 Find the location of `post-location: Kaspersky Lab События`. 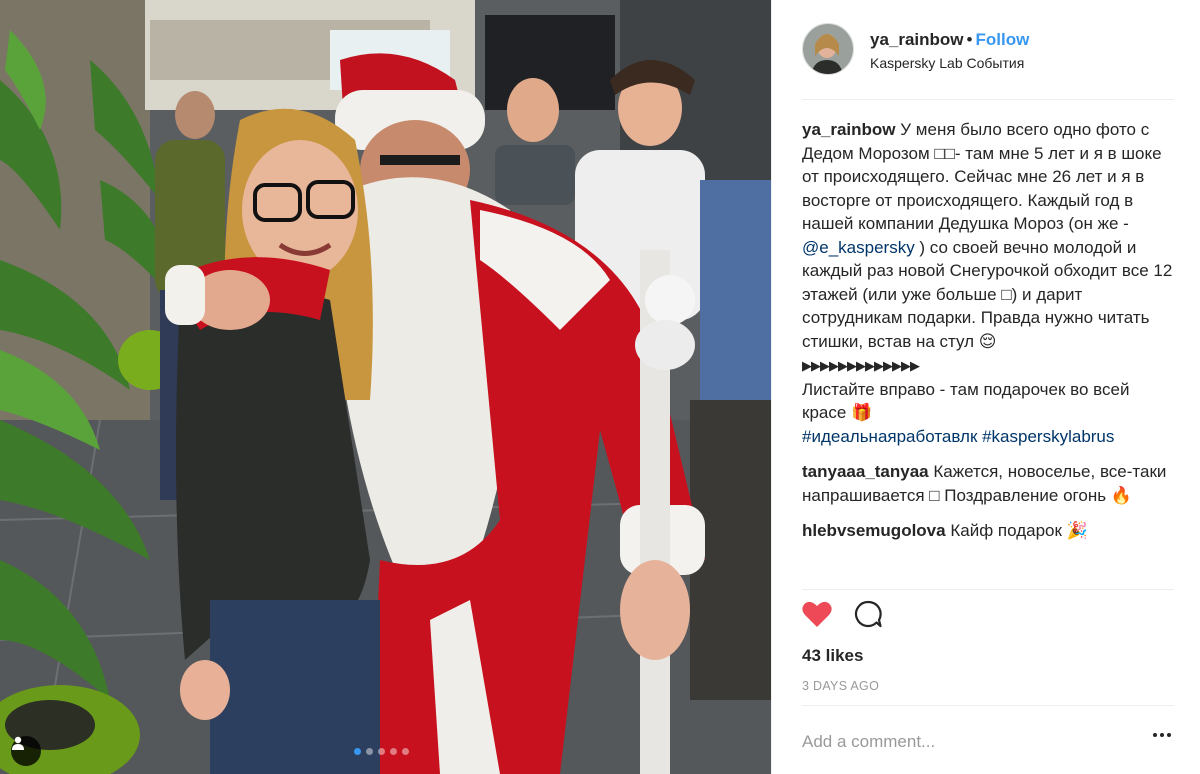

post-location: Kaspersky Lab События is located at coordinates (949, 63).